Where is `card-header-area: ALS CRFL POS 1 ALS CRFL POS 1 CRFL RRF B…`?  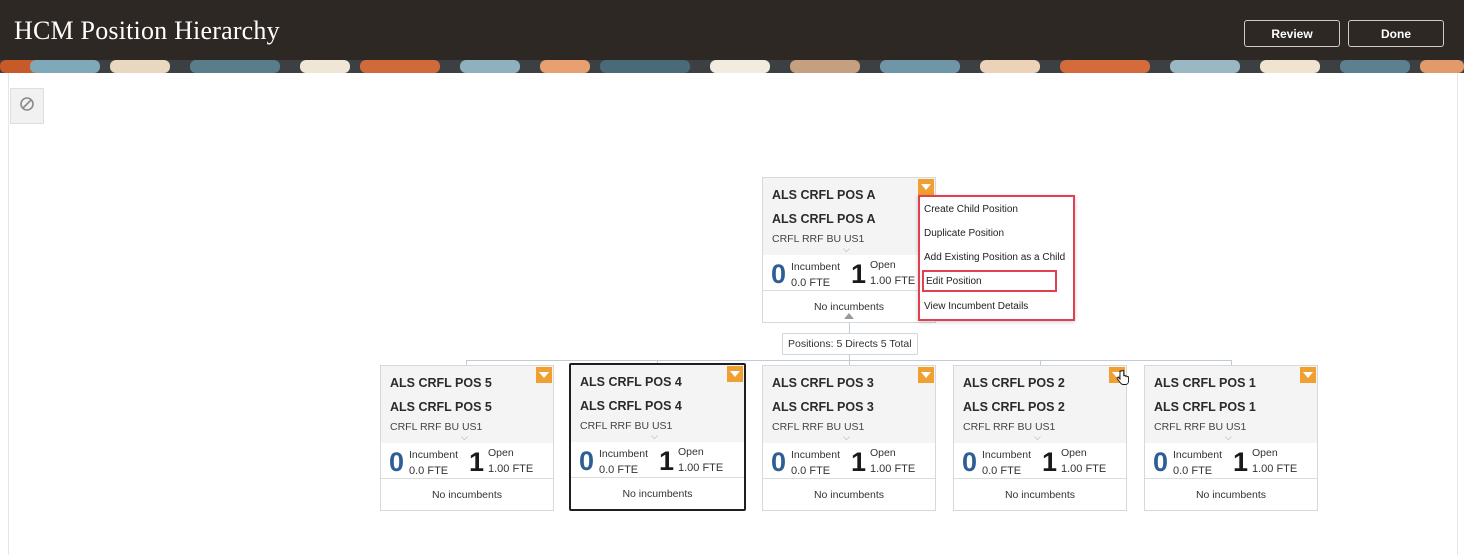
card-header-area: ALS CRFL POS 1 ALS CRFL POS 1 CRFL RRF B… is located at coordinates (1231, 404).